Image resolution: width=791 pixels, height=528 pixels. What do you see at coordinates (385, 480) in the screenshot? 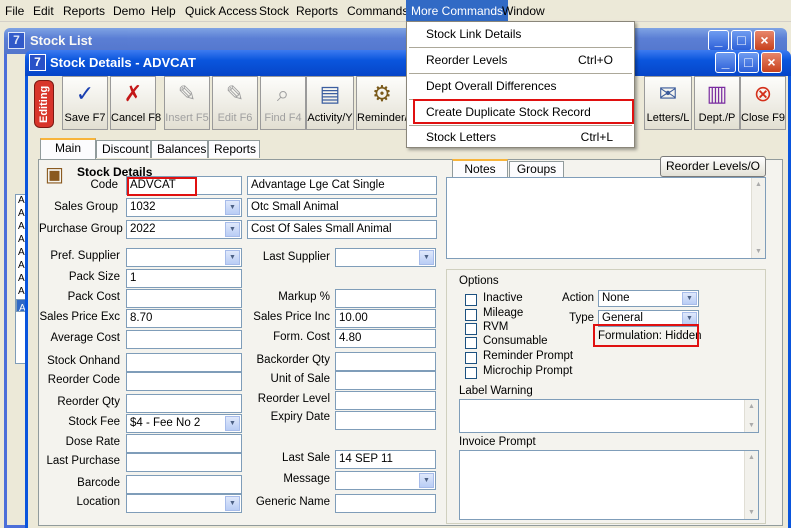
I see `message-select: ▼` at bounding box center [385, 480].